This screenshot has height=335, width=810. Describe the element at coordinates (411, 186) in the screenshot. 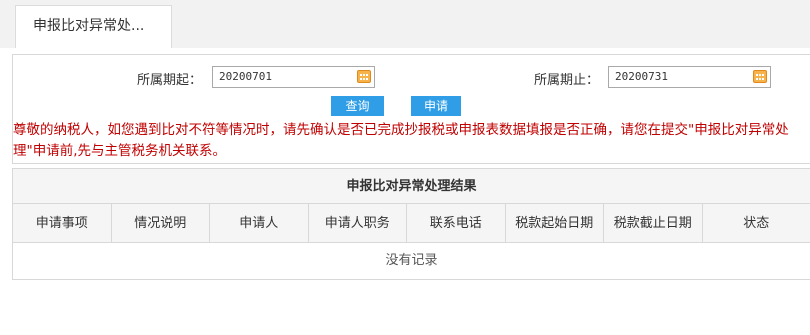

I see `results-title: 申报比对异常处理结果` at that location.